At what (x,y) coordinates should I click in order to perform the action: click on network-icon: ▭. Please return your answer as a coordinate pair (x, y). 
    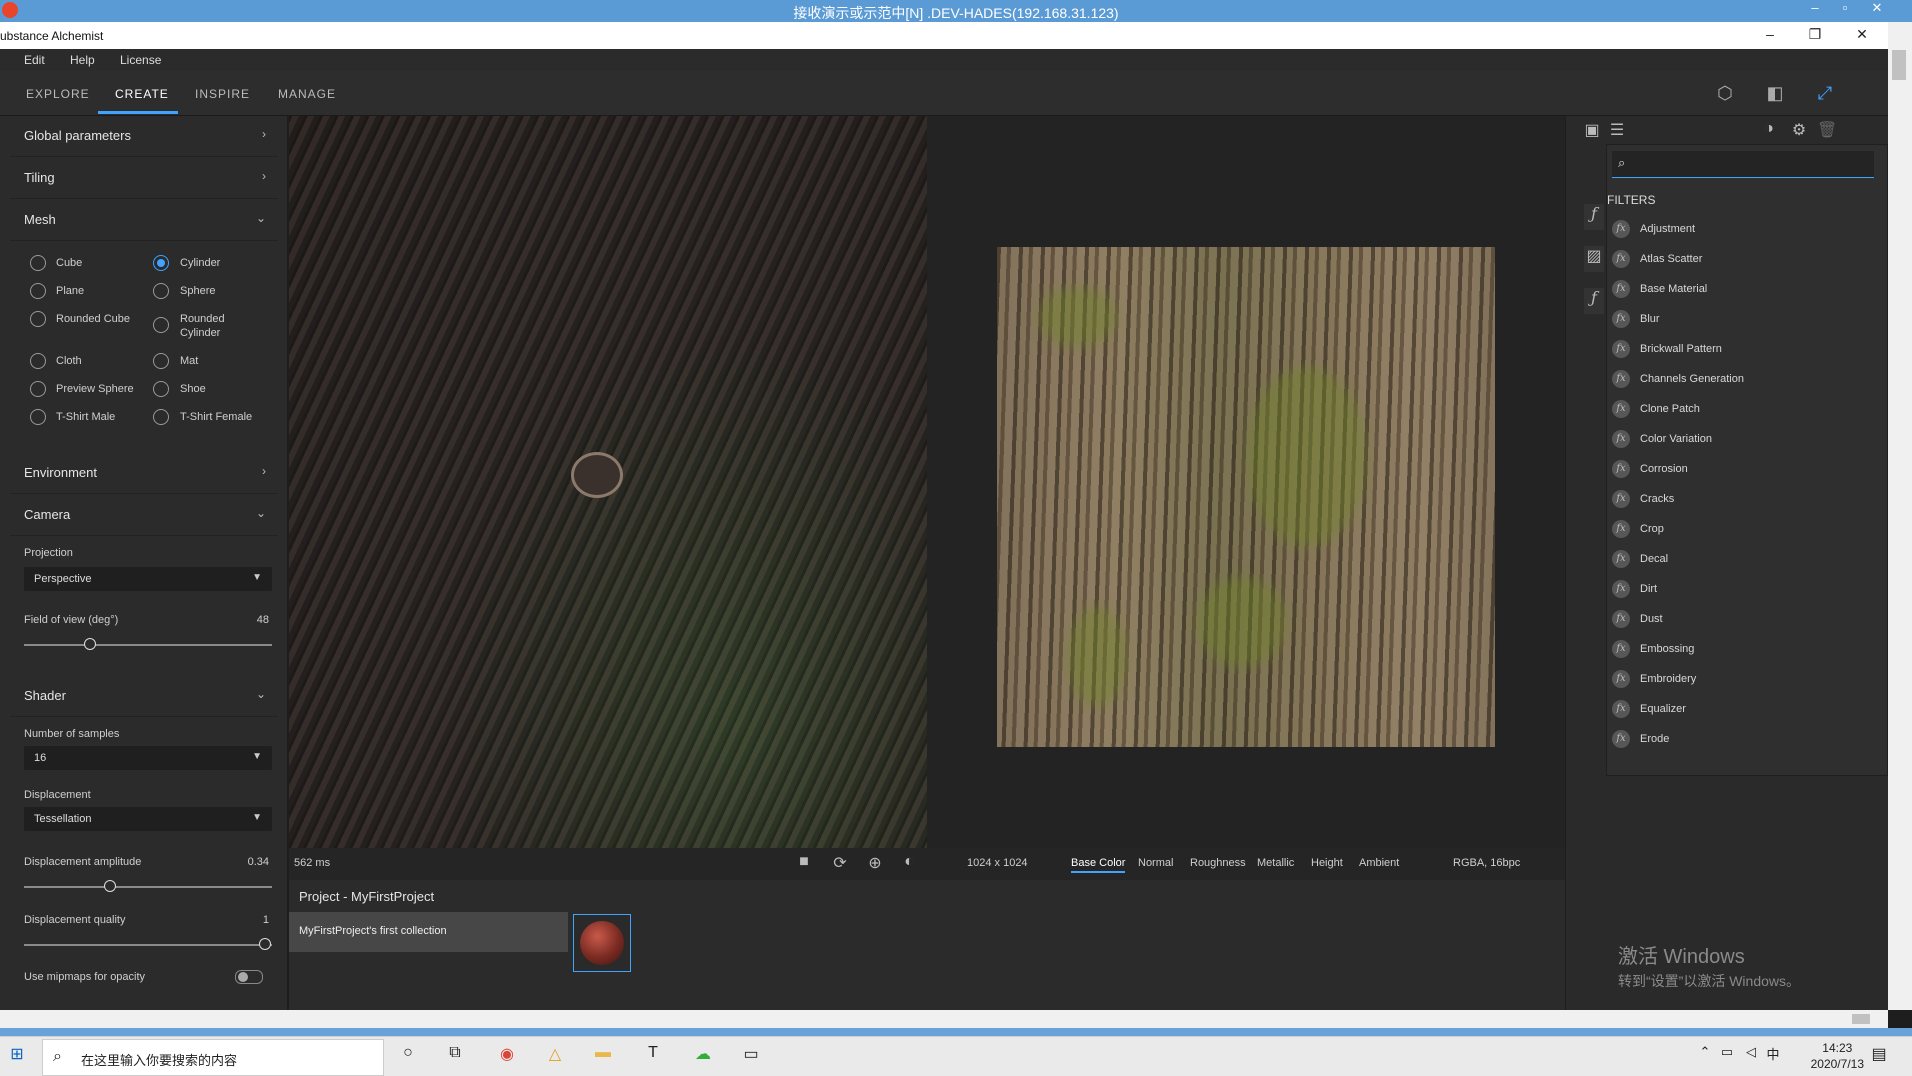
    Looking at the image, I should click on (1727, 1056).